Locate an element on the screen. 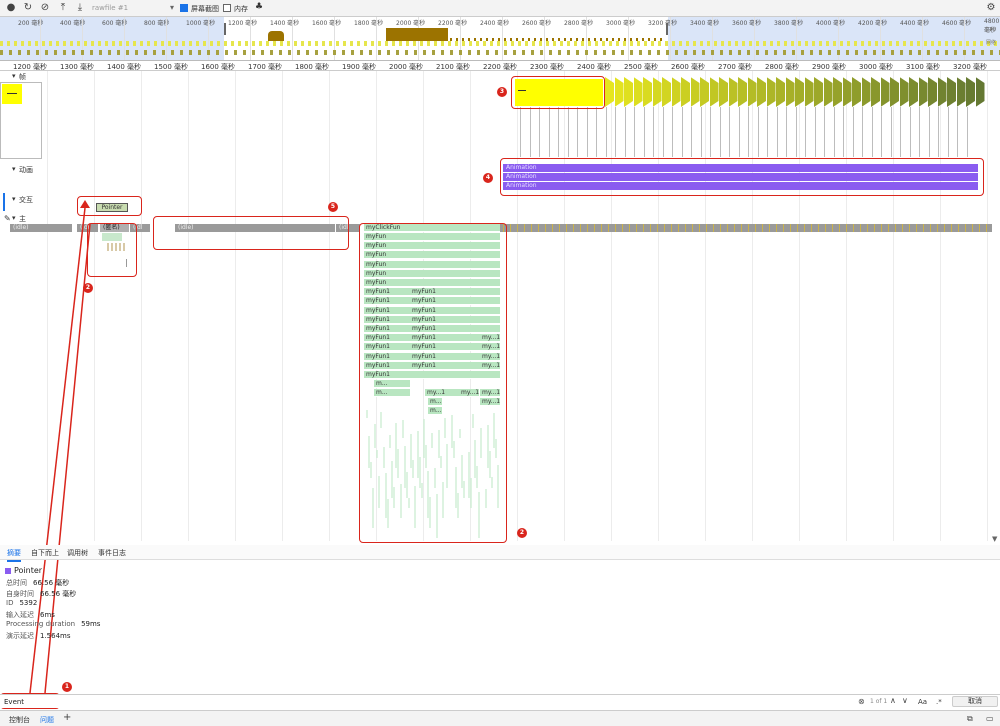 The image size is (1000, 726). regex-button: .* is located at coordinates (939, 702).